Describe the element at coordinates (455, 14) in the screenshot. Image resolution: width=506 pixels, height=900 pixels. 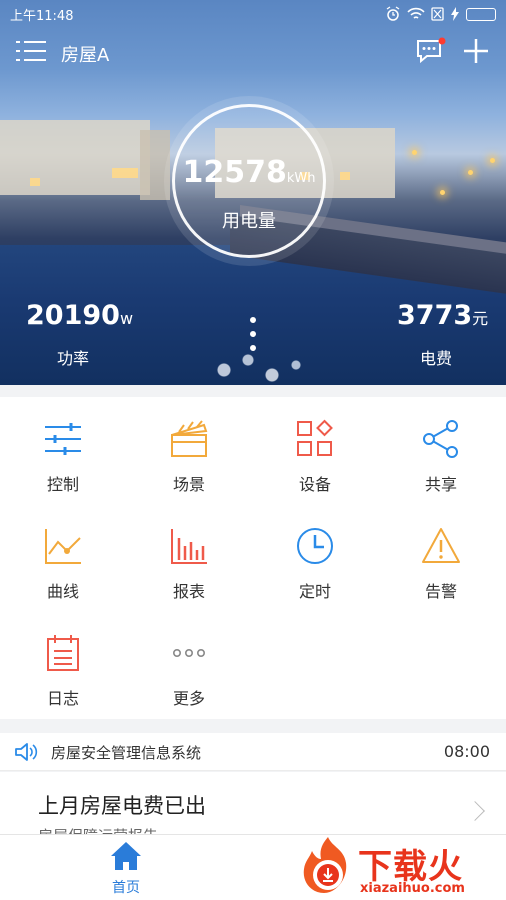
I see `charging-icon` at that location.